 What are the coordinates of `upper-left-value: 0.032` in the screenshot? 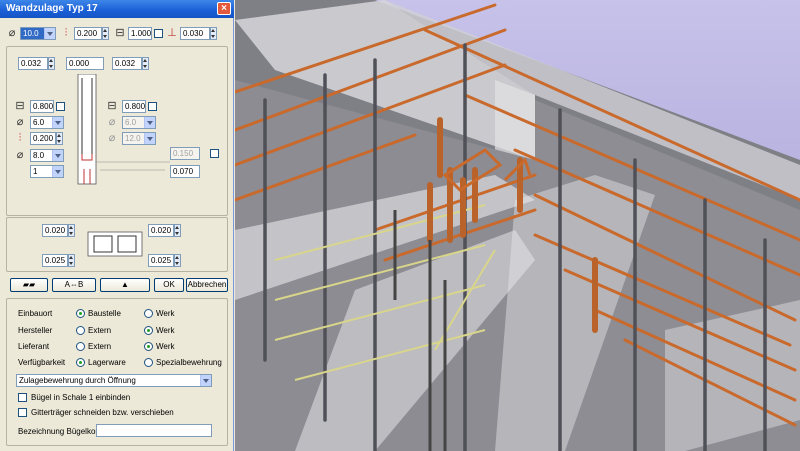 It's located at (31, 63).